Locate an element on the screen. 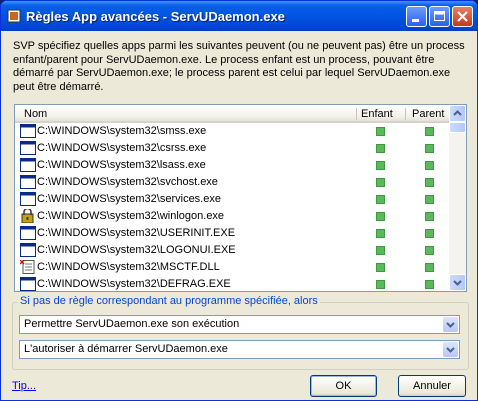 Image resolution: width=478 pixels, height=401 pixels. winlogon-lock-icon is located at coordinates (28, 215).